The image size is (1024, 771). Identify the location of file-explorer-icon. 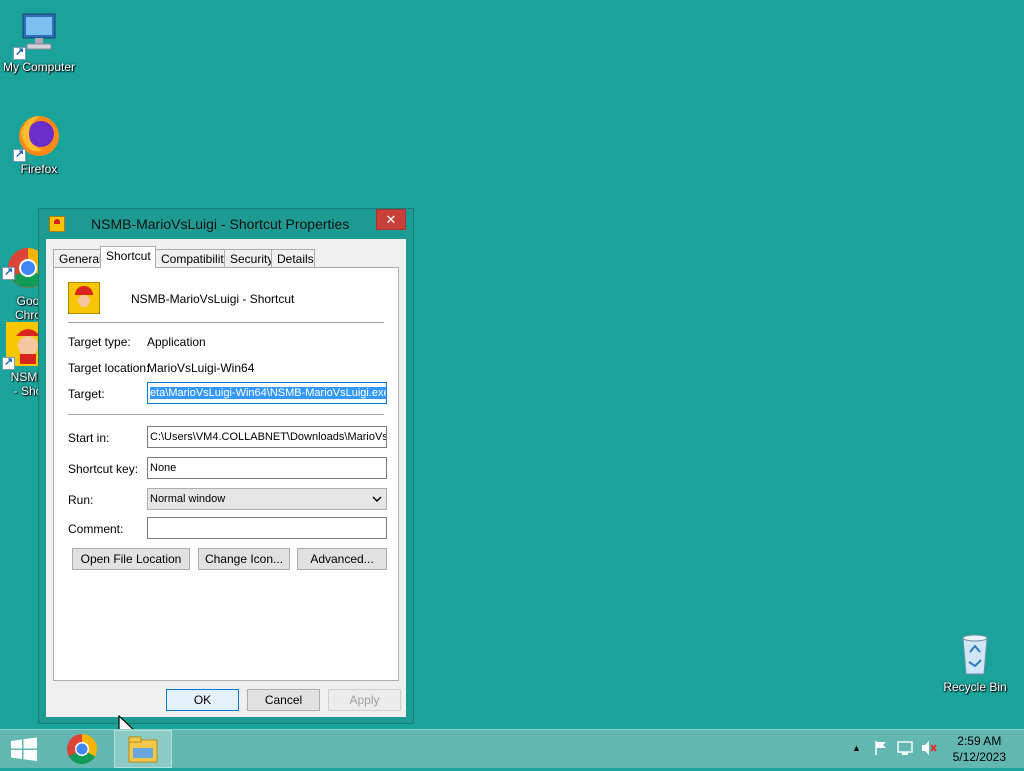
(143, 749).